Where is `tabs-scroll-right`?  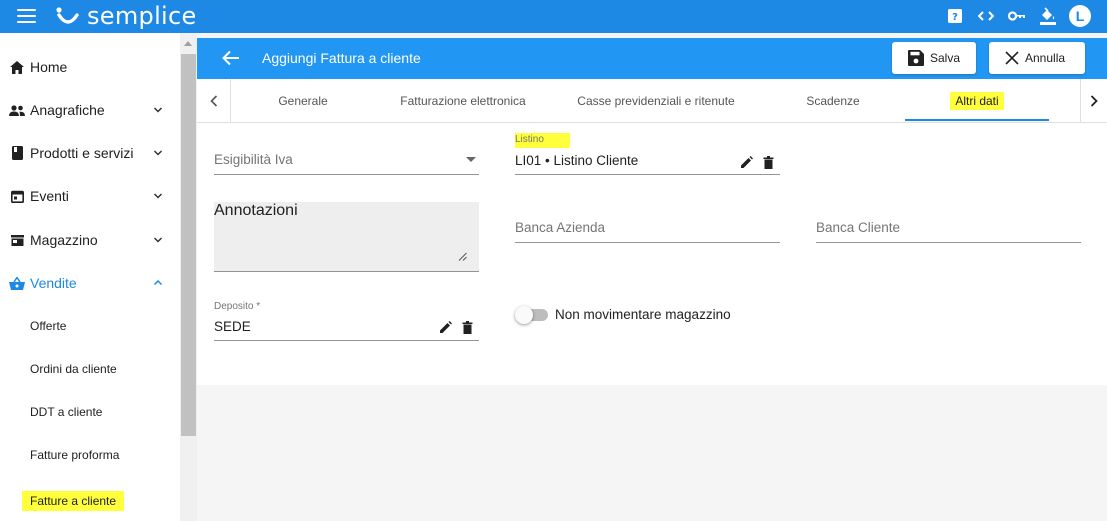
tabs-scroll-right is located at coordinates (1093, 101).